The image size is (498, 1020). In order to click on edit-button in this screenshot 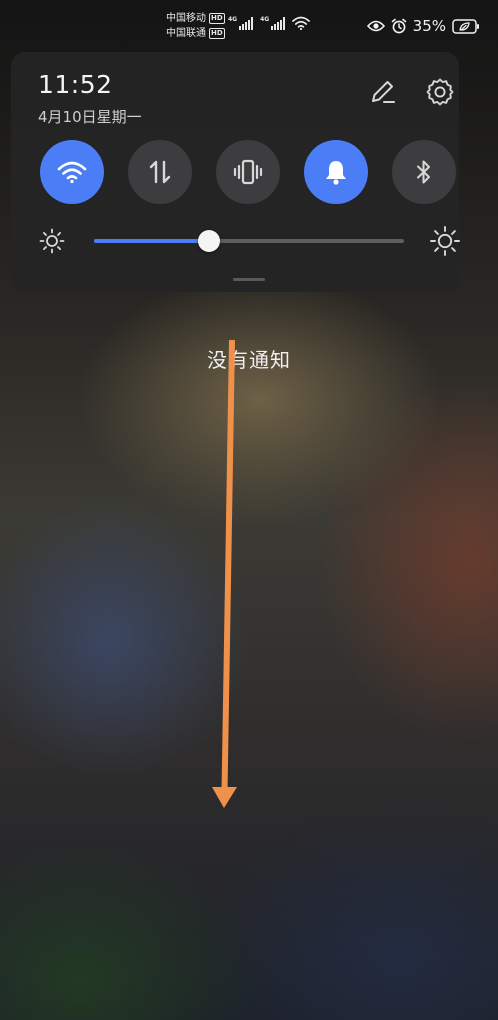, I will do `click(383, 92)`.